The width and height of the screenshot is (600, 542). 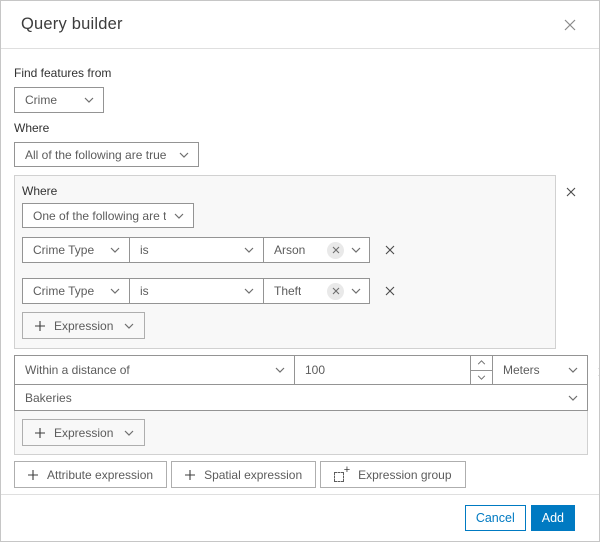 I want to click on chevron-up-icon, so click(x=481, y=362).